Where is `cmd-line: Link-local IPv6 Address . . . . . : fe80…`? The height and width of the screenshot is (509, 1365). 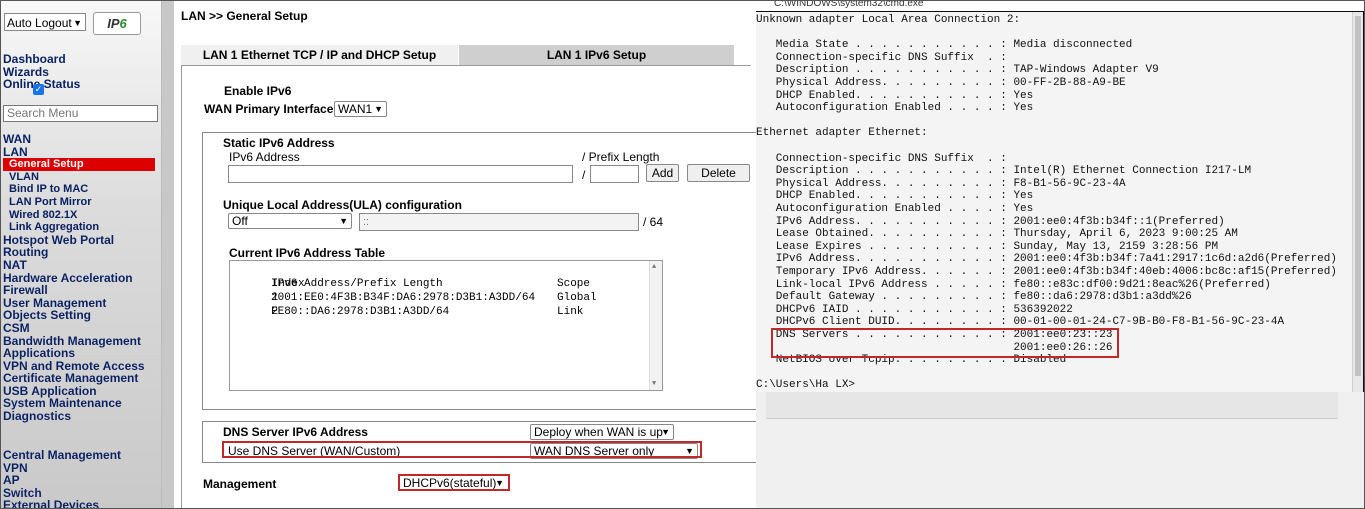
cmd-line: Link-local IPv6 Address . . . . . : fe80… is located at coordinates (1013, 284).